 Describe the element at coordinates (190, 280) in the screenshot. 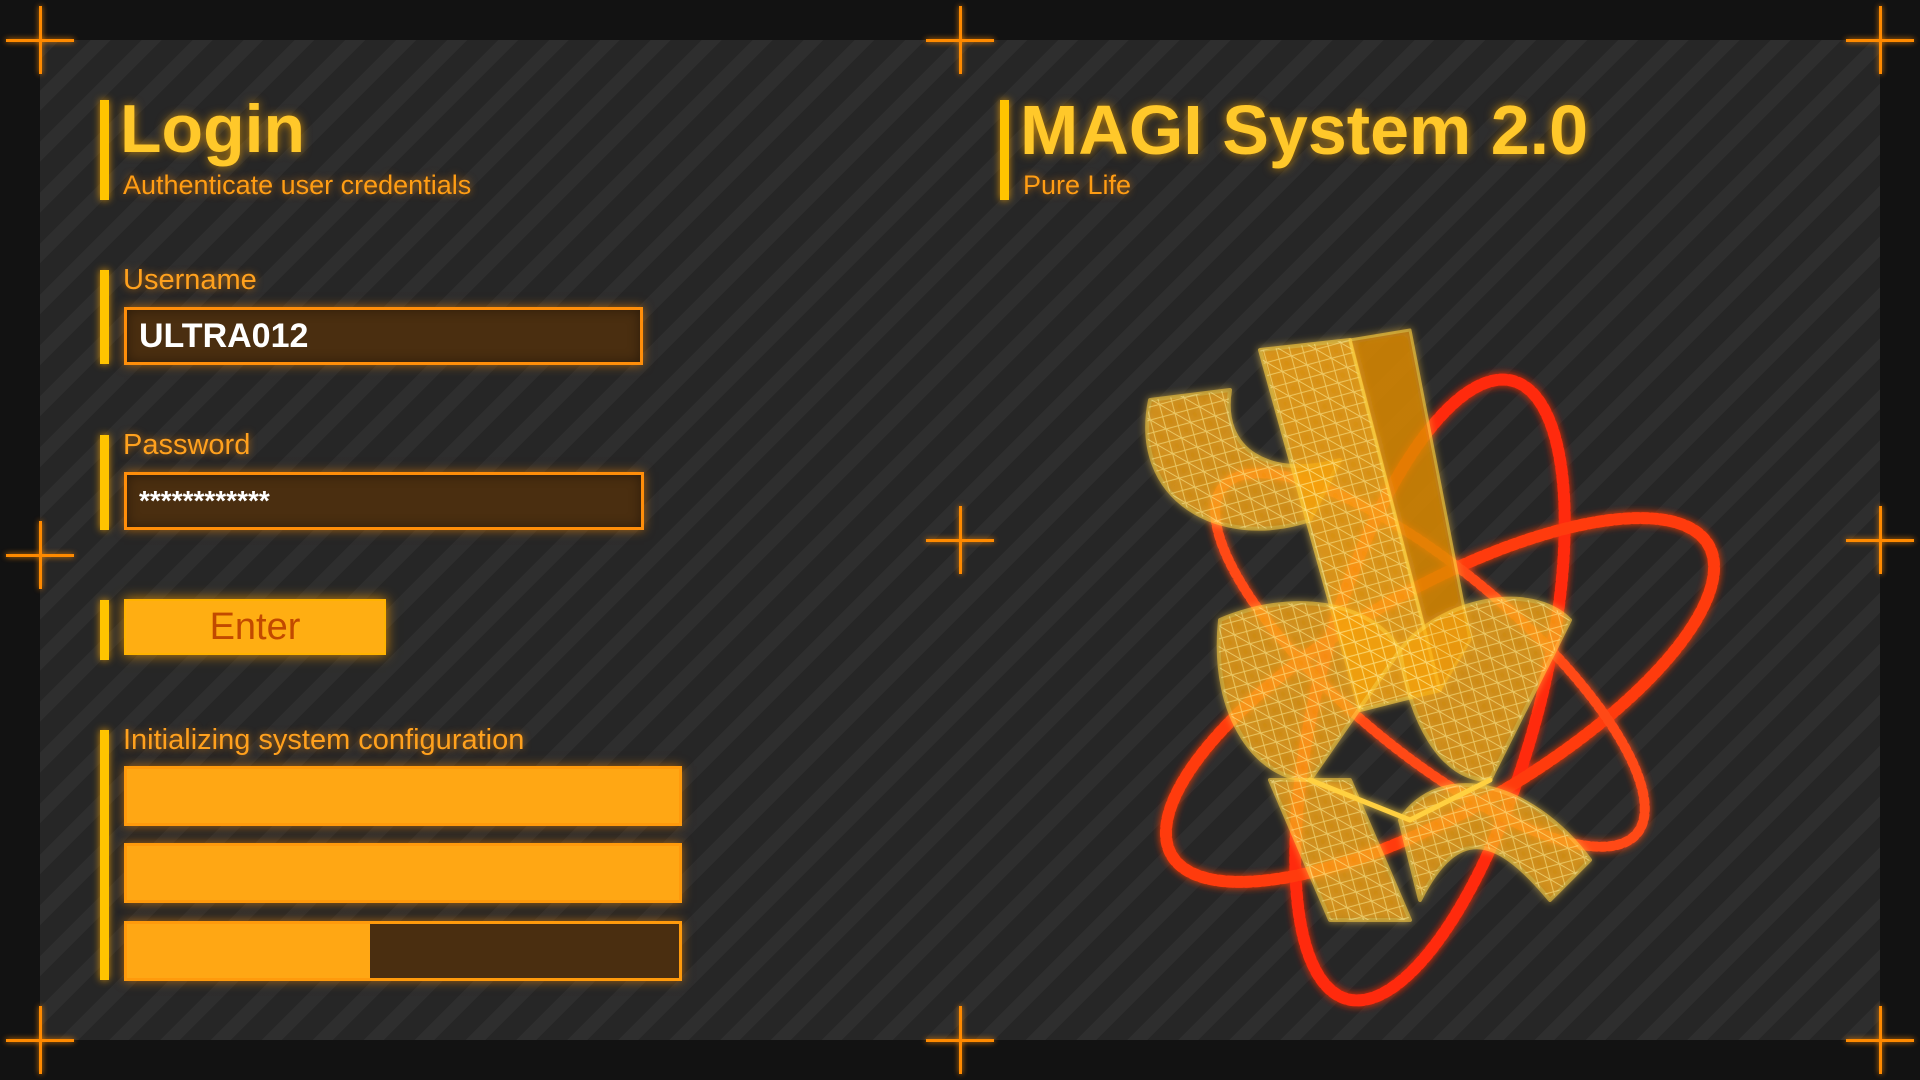

I see `username-label: Username` at that location.